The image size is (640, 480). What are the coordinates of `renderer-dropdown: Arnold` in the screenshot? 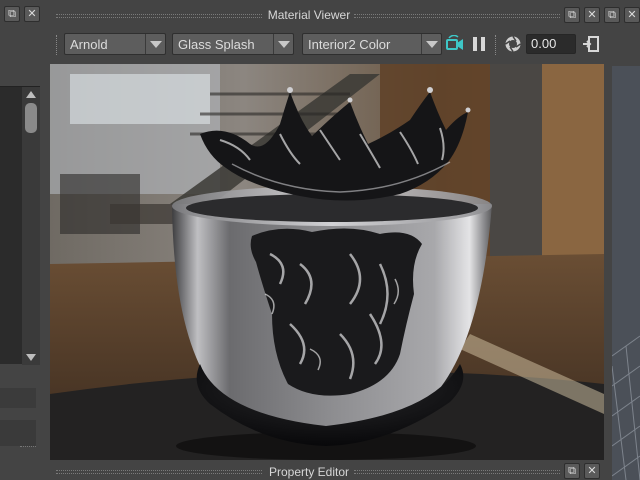 It's located at (115, 44).